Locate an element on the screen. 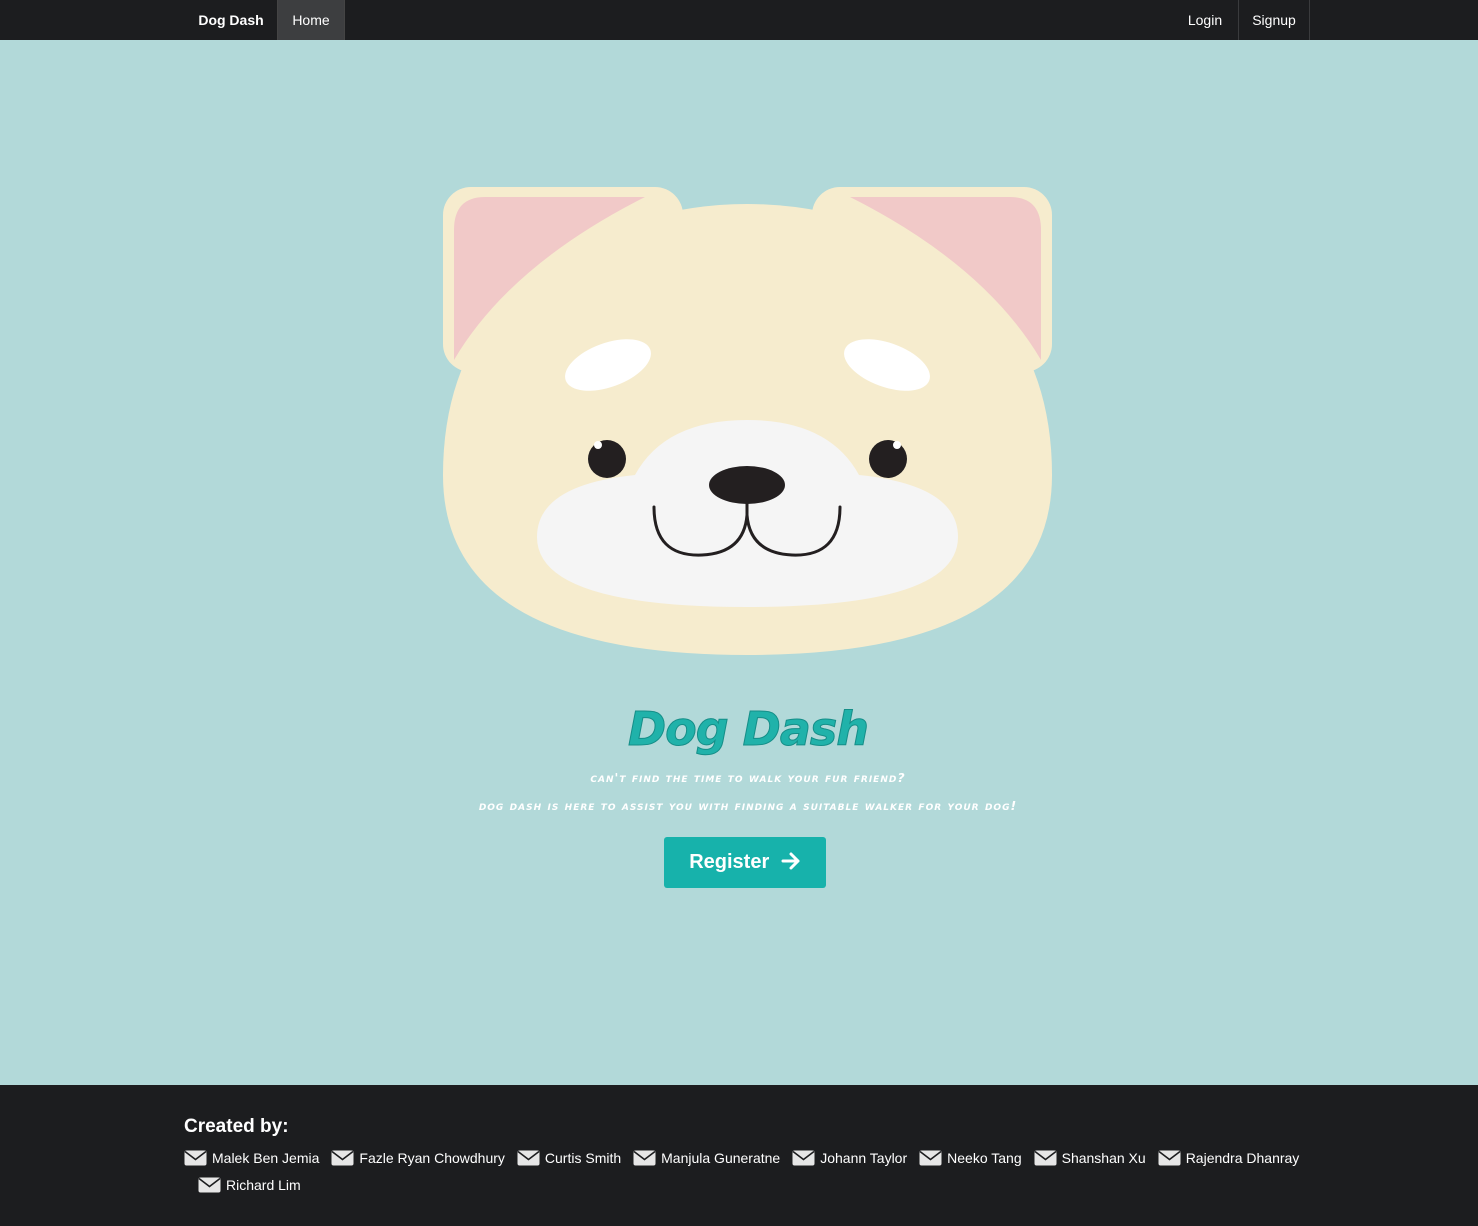 The height and width of the screenshot is (1226, 1478). creator-name: Shanshan Xu is located at coordinates (1103, 1158).